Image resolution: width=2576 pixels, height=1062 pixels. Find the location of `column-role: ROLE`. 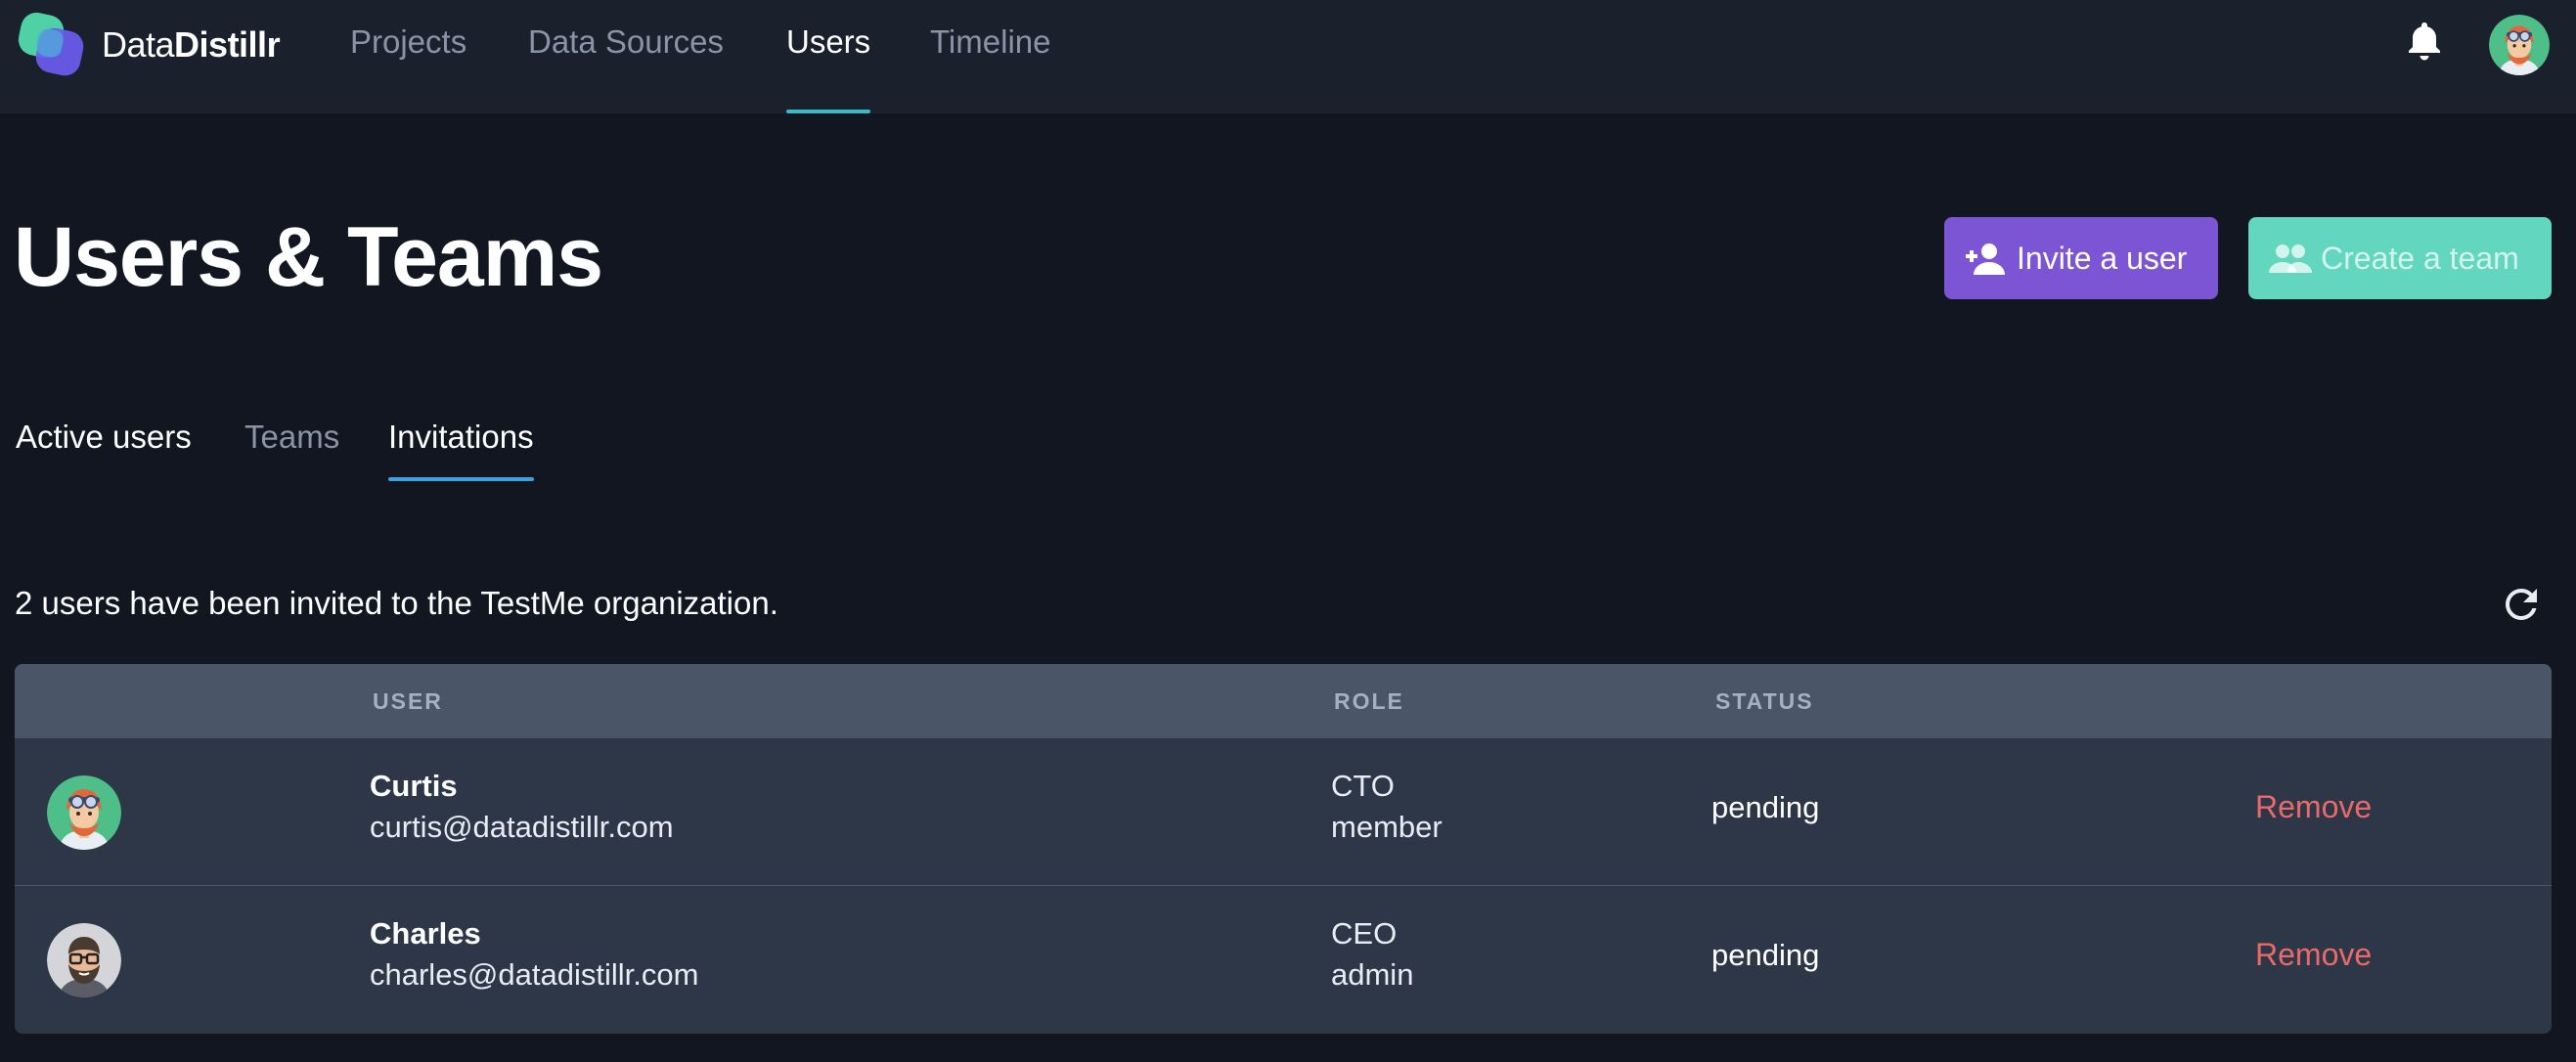

column-role: ROLE is located at coordinates (1369, 701).